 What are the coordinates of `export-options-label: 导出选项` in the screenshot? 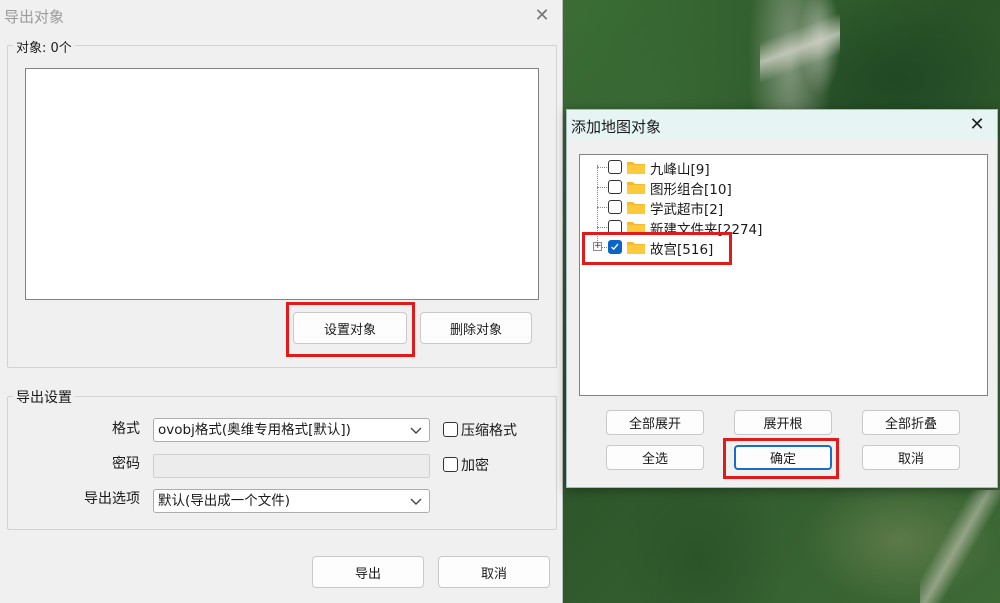 It's located at (112, 499).